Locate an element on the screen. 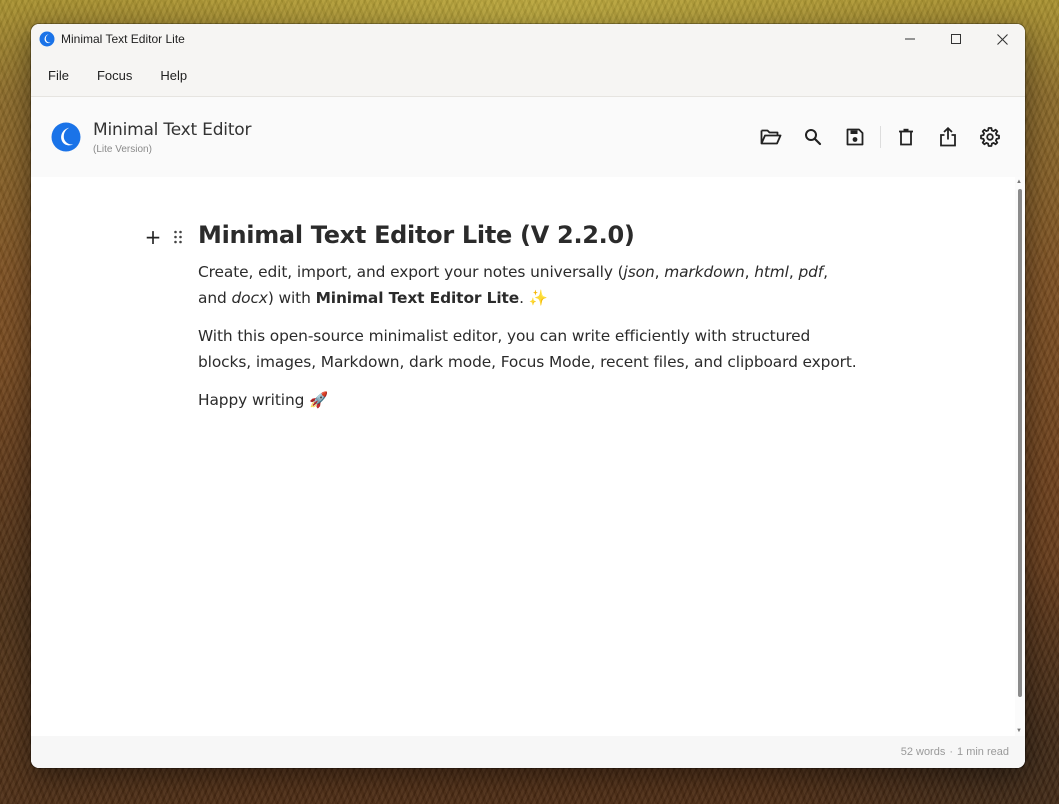 Image resolution: width=1059 pixels, height=804 pixels. app-name: Minimal Text Editor is located at coordinates (172, 129).